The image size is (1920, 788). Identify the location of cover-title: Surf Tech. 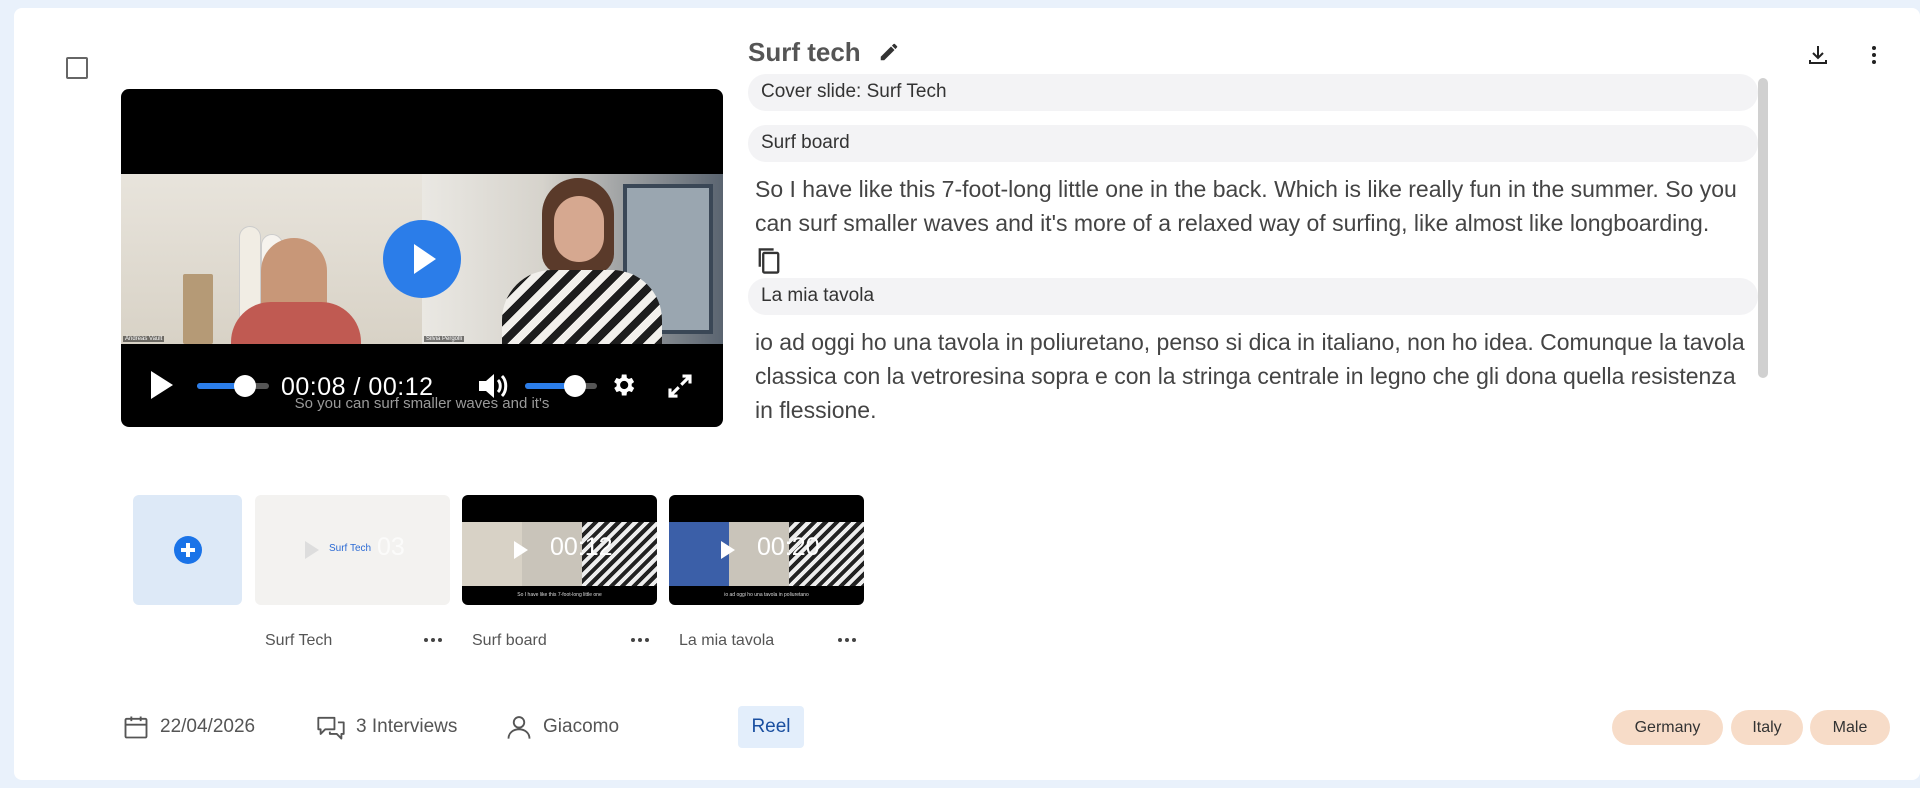
(350, 548).